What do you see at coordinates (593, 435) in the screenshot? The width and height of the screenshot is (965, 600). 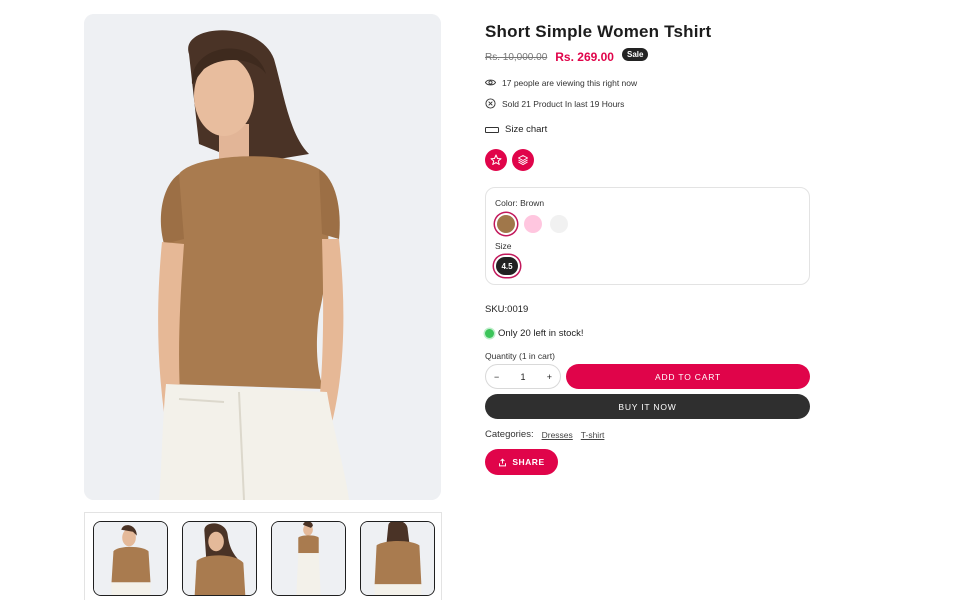 I see `category-link-tshirt: T-shirt` at bounding box center [593, 435].